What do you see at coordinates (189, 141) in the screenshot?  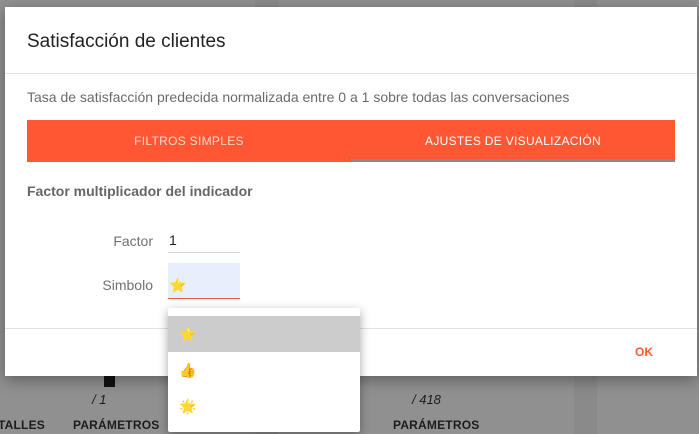 I see `tab-filtros-simples: FILTROS SIMPLES` at bounding box center [189, 141].